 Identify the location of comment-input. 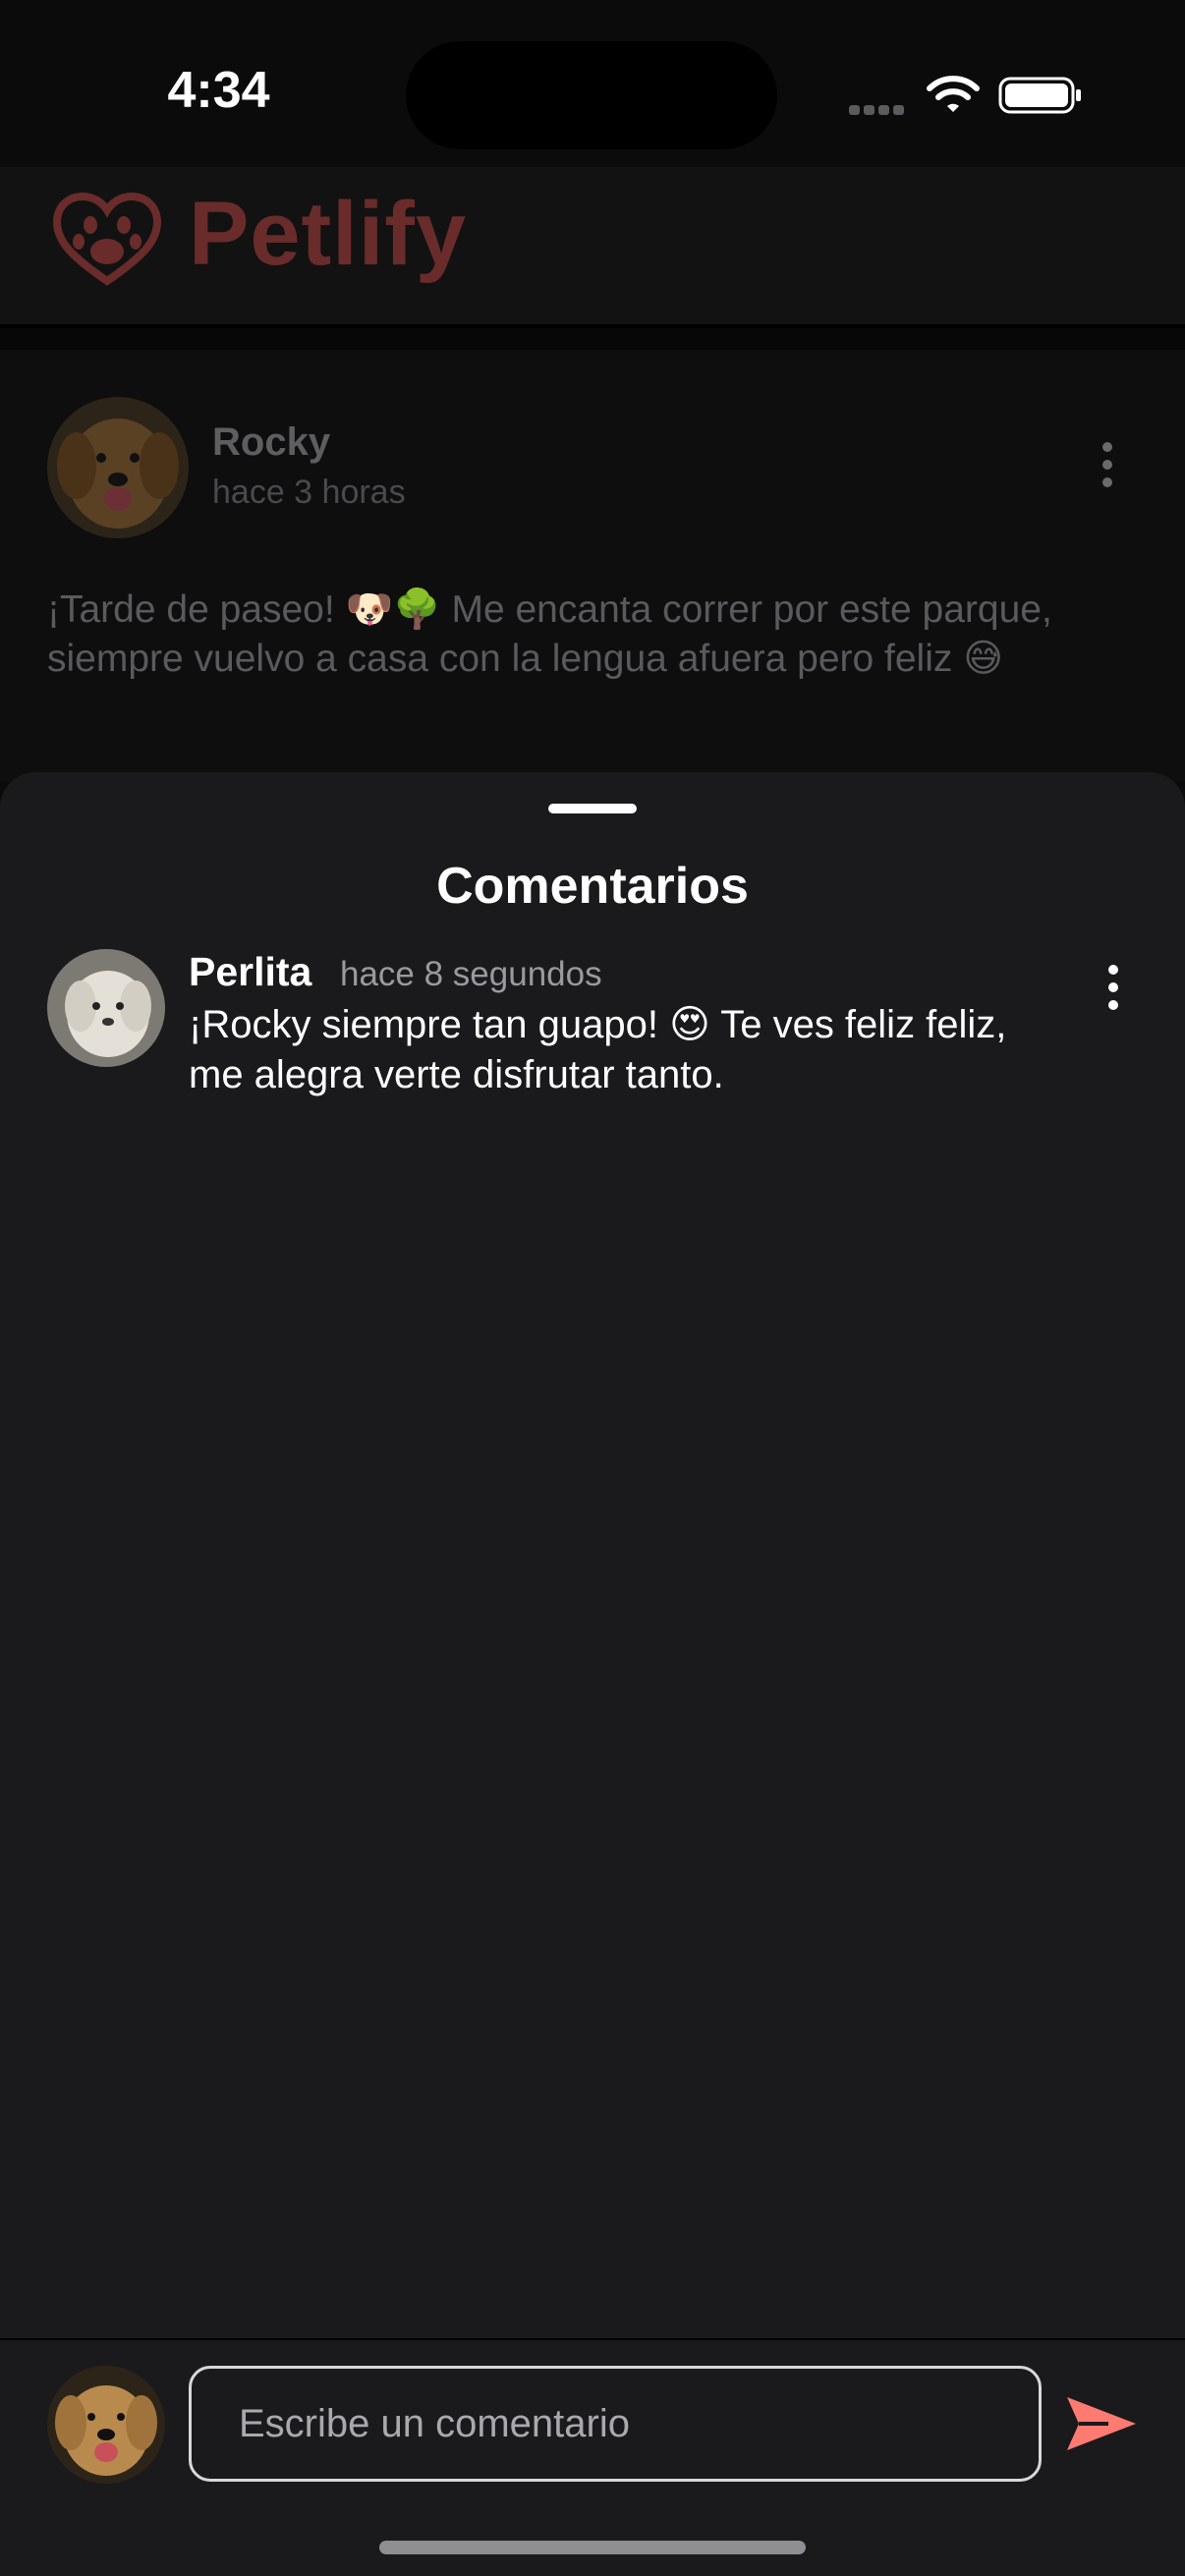
(616, 2424).